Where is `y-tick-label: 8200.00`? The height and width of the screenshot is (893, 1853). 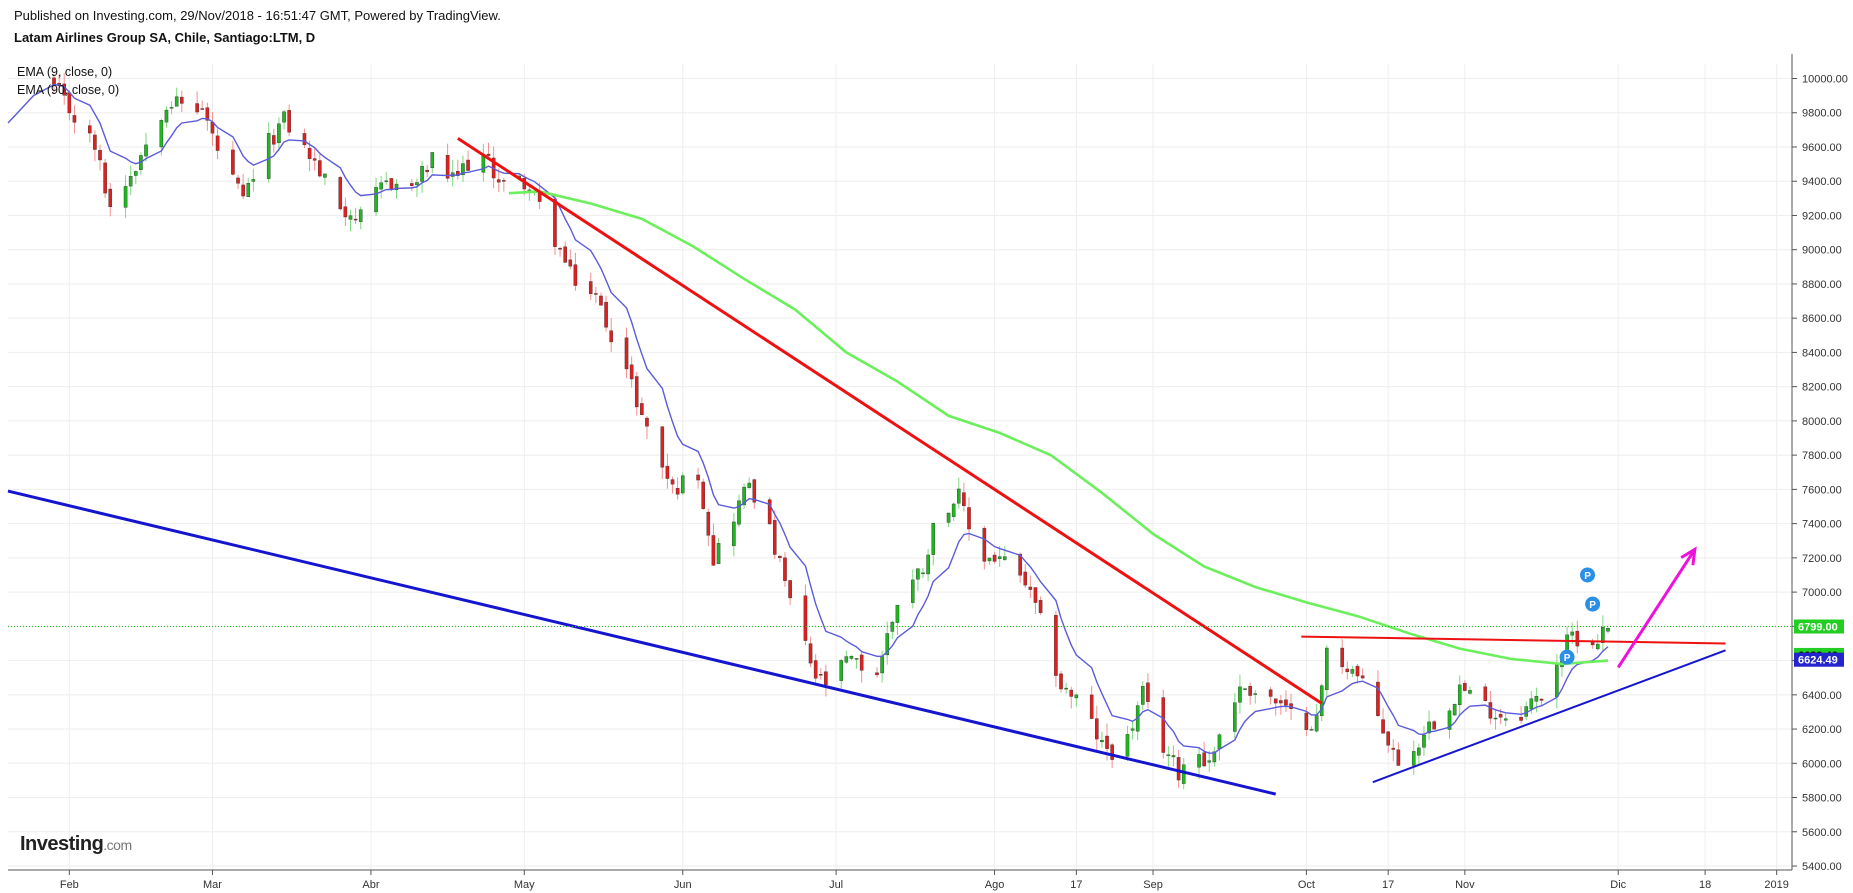 y-tick-label: 8200.00 is located at coordinates (1822, 388).